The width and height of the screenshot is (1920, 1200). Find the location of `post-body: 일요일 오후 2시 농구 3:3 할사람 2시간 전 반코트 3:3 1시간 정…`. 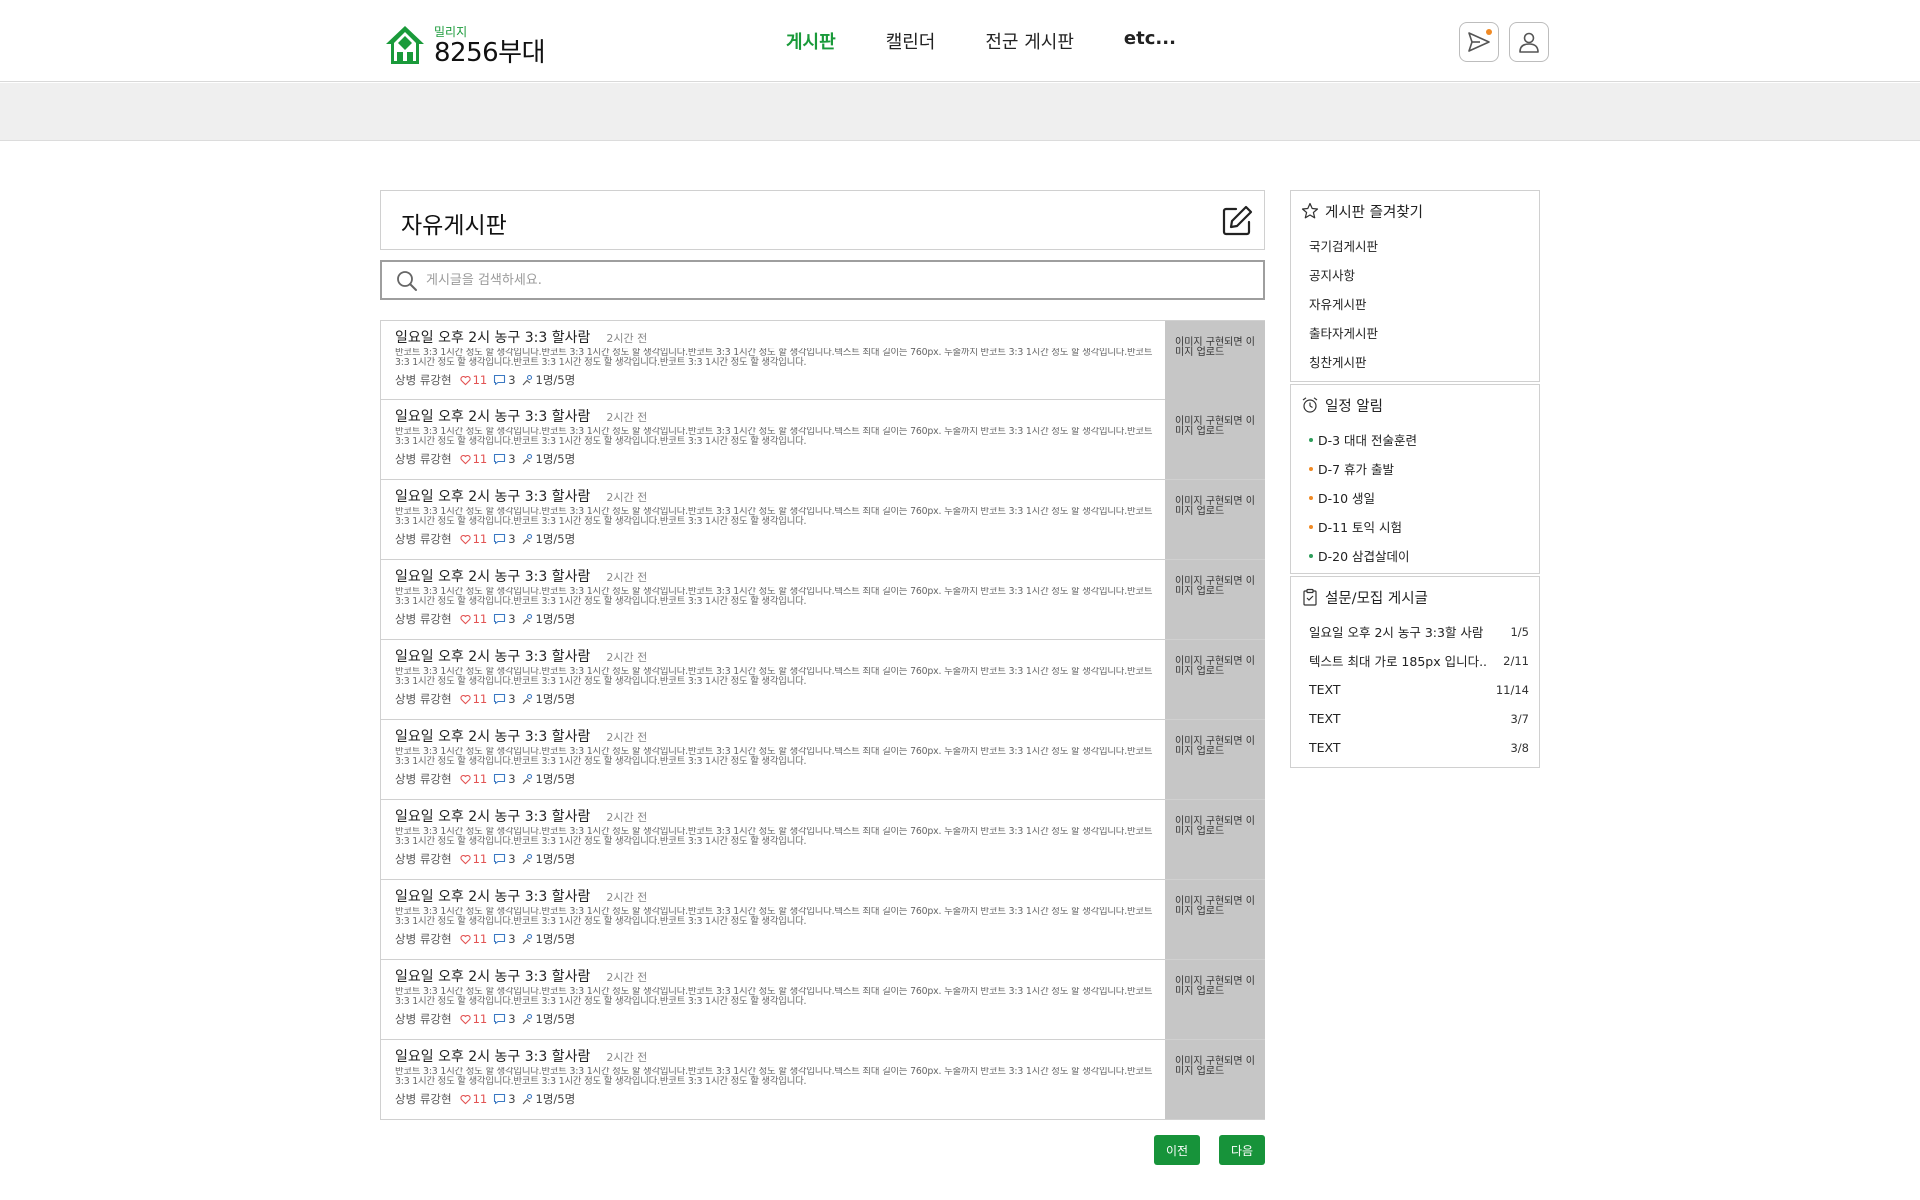

post-body: 일요일 오후 2시 농구 3:3 할사람 2시간 전 반코트 3:3 1시간 정… is located at coordinates (780, 836).